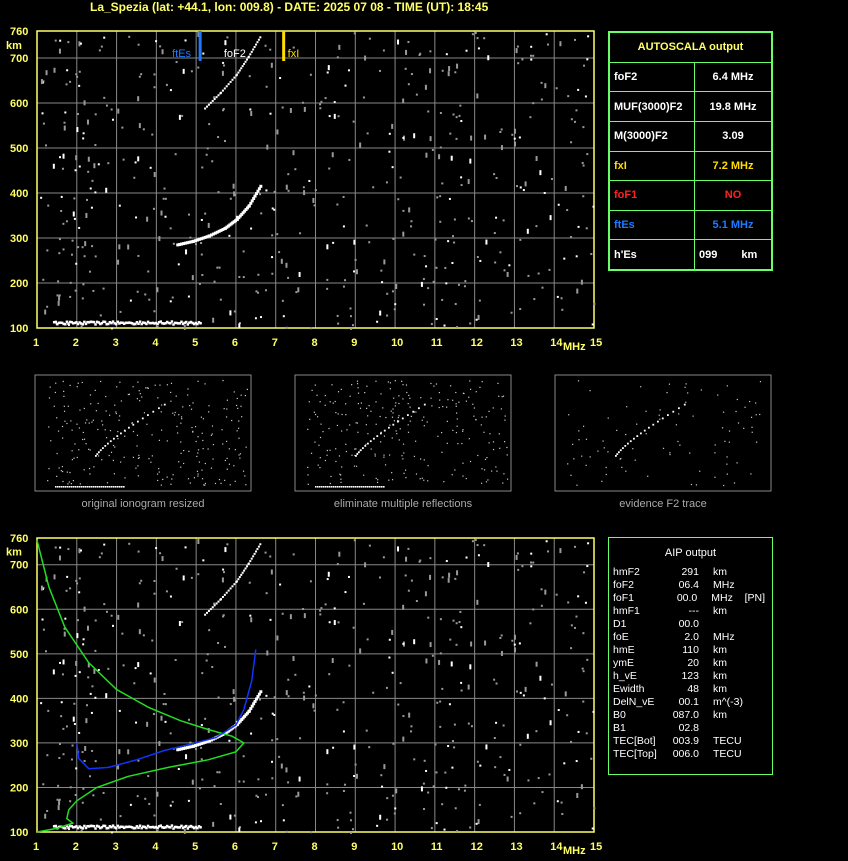 This screenshot has width=848, height=861. What do you see at coordinates (724, 637) in the screenshot?
I see `aip-unit: MHz` at bounding box center [724, 637].